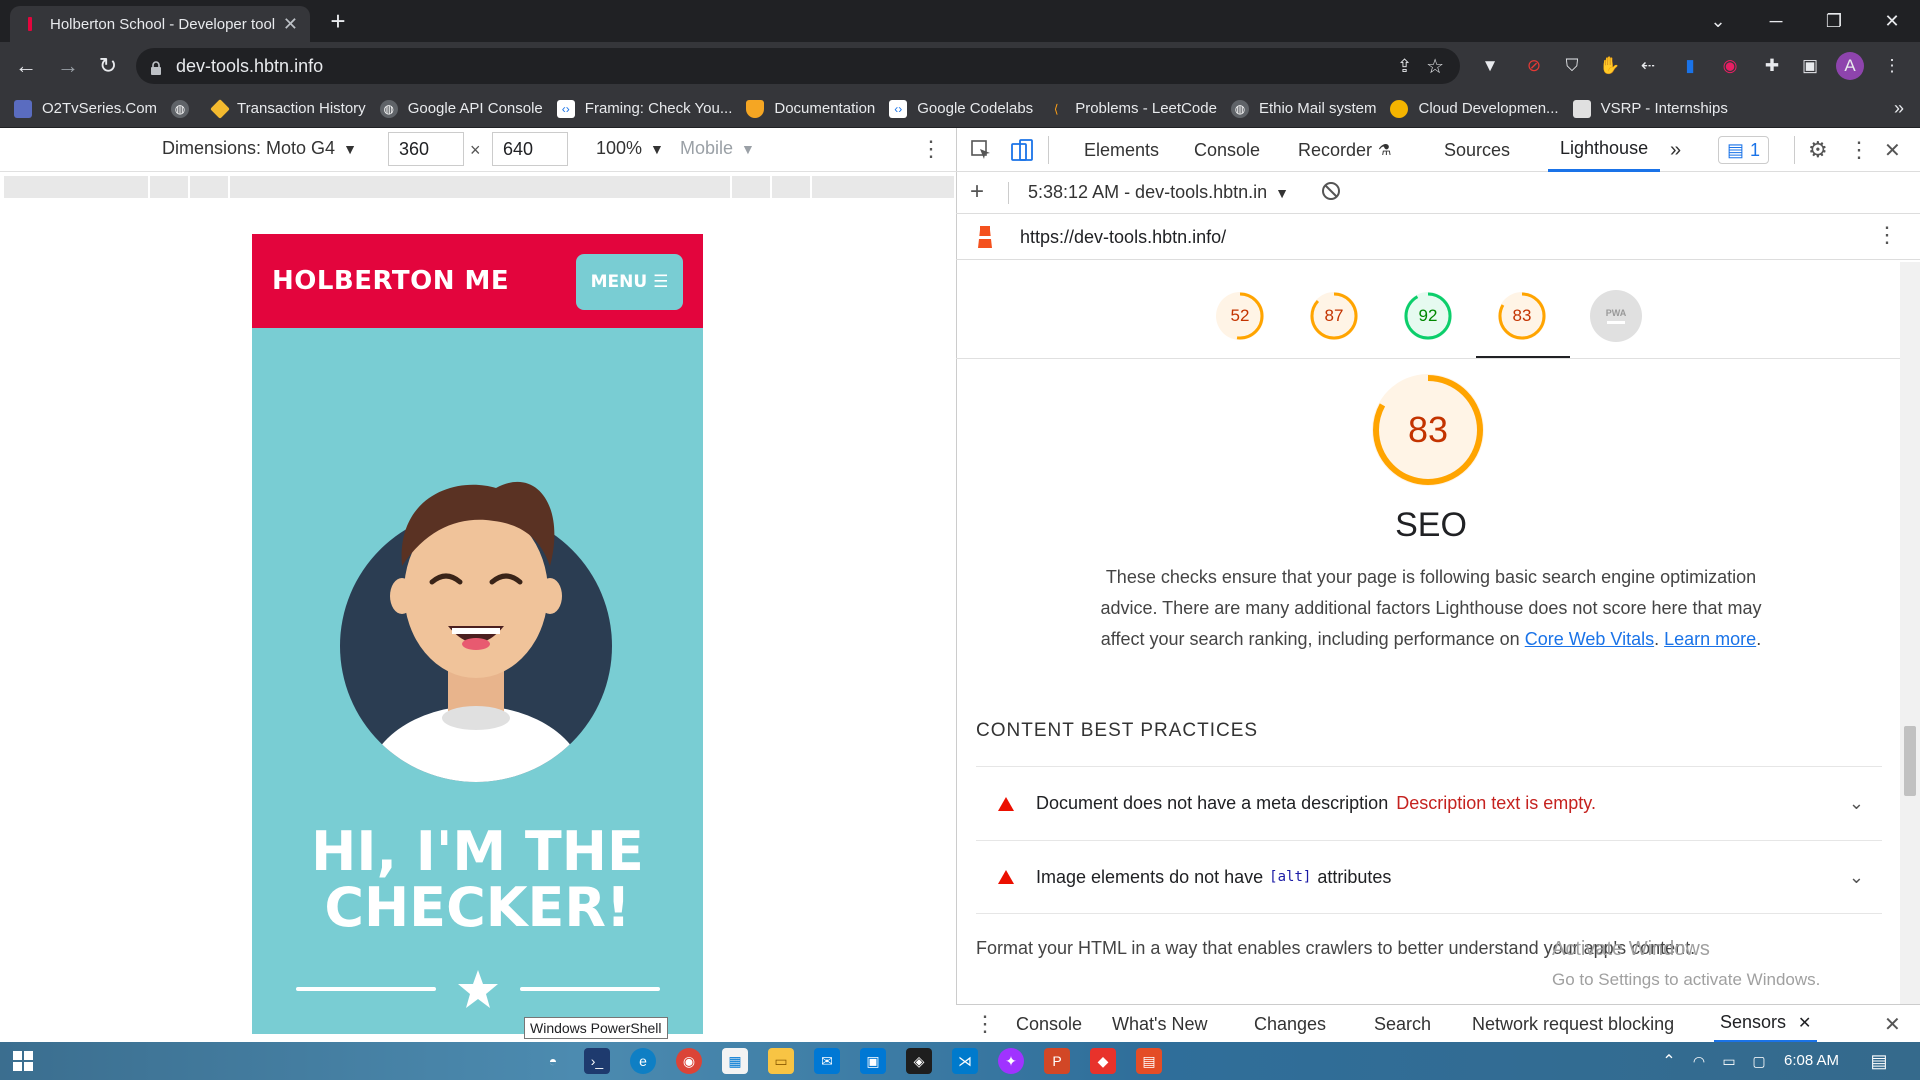 Image resolution: width=1920 pixels, height=1080 pixels. I want to click on wifi-icon: ◠, so click(1699, 1061).